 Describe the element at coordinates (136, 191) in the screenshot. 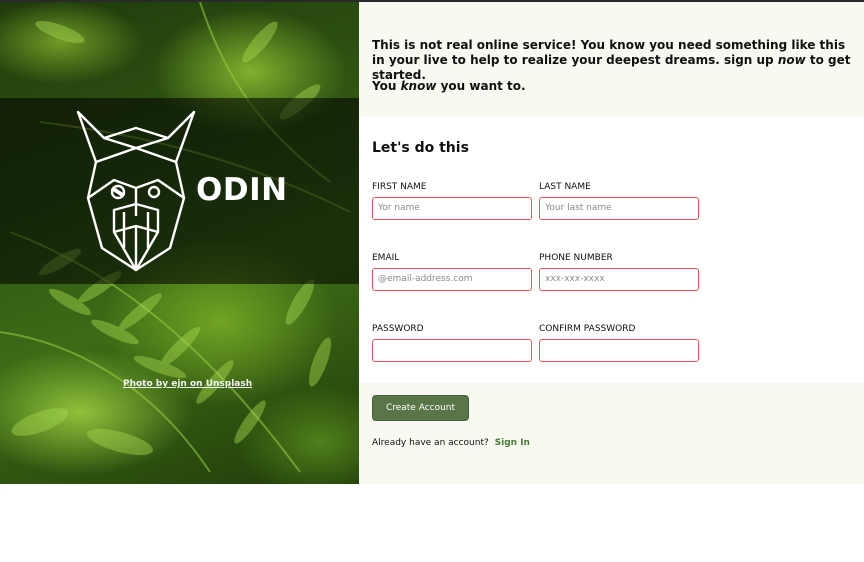

I see `odin-viking-logo-icon` at that location.